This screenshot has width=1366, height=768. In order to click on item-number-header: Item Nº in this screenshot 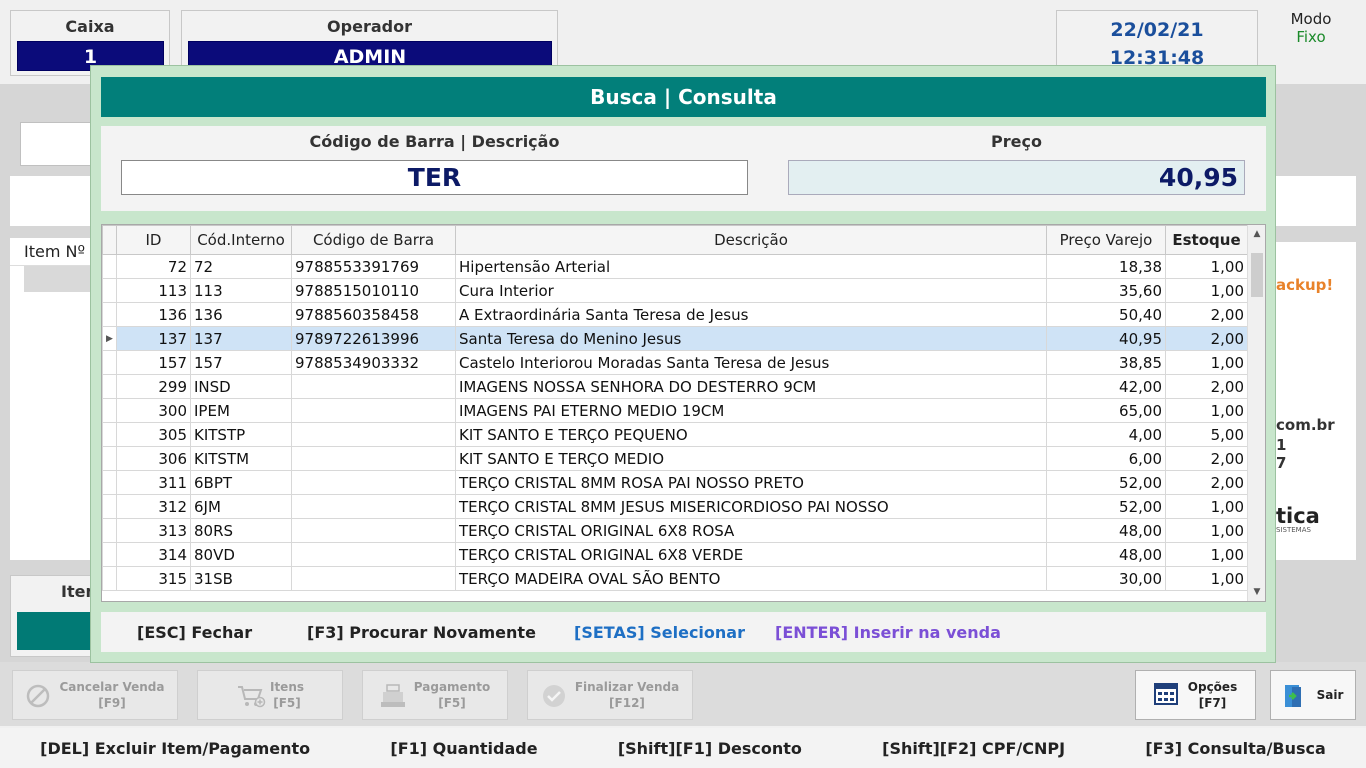, I will do `click(55, 252)`.